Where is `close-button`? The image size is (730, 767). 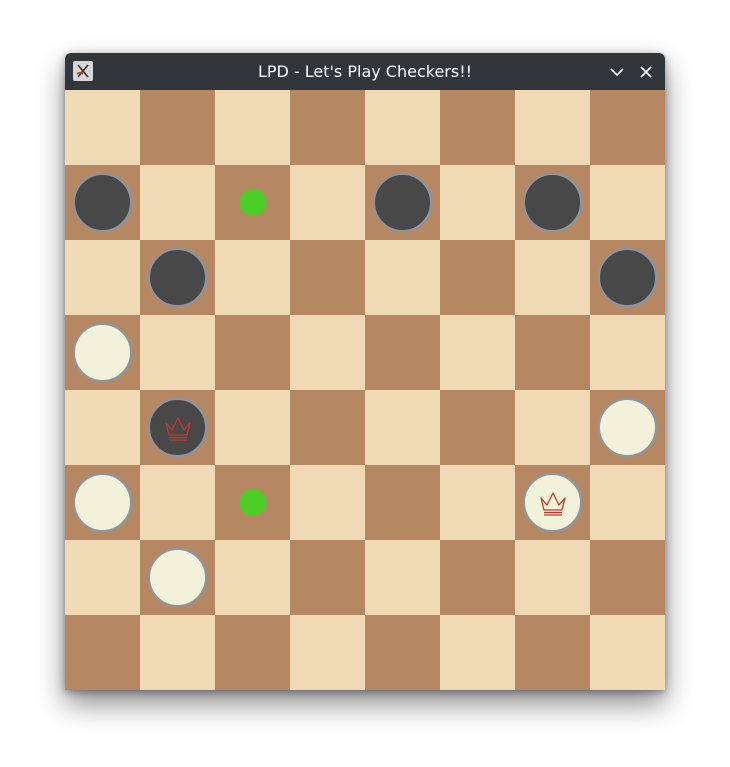
close-button is located at coordinates (646, 72).